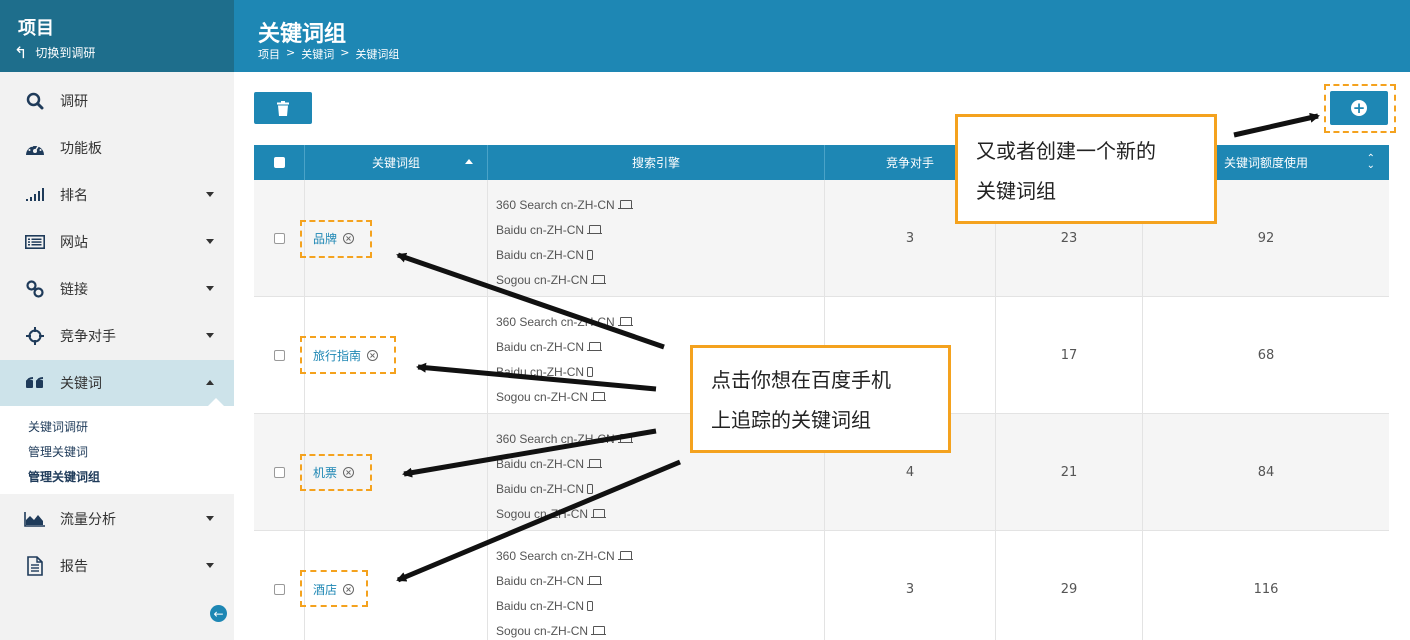 Image resolution: width=1410 pixels, height=640 pixels. I want to click on sidebar-item-rankings: 排名, so click(117, 195).